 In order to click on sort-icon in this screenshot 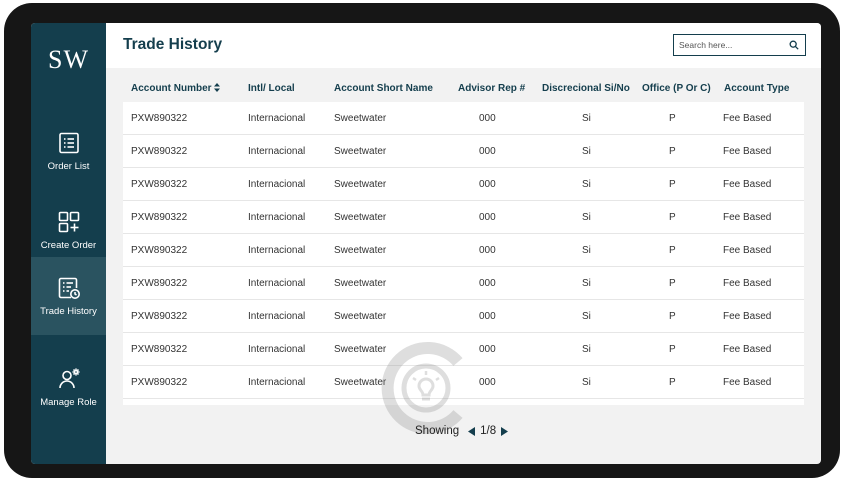, I will do `click(216, 87)`.